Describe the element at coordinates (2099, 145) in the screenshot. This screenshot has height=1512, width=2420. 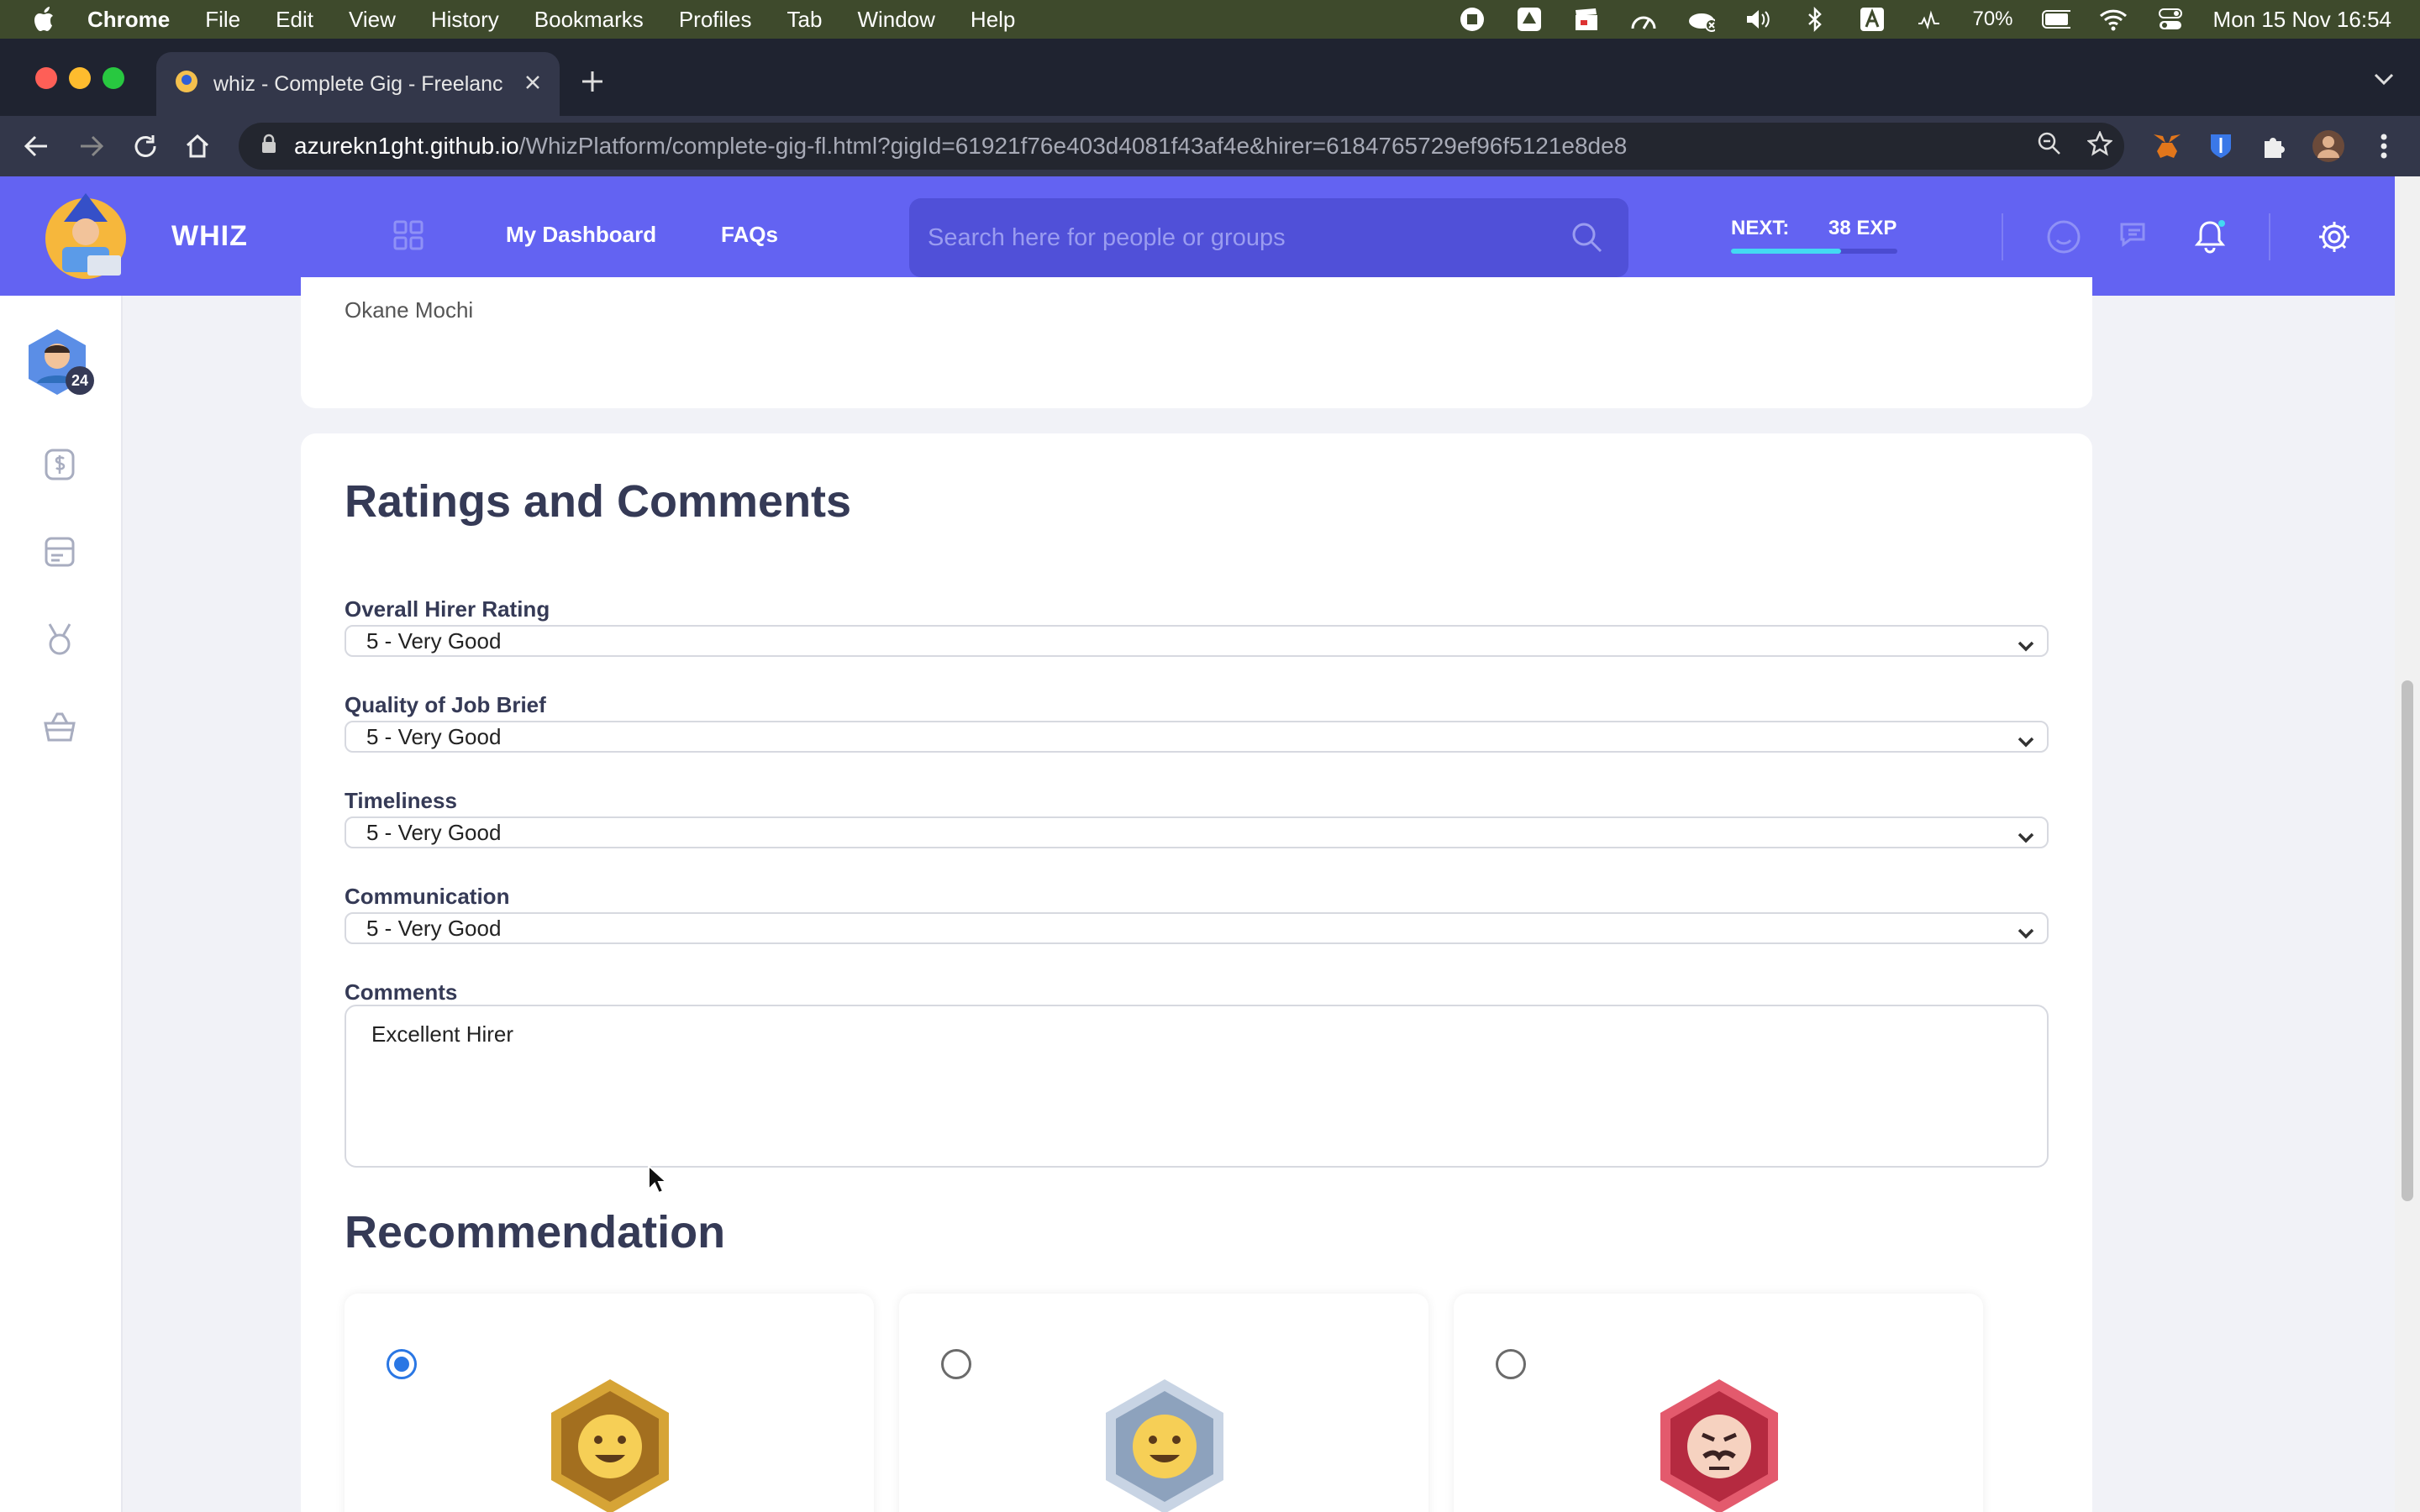
I see `bookmark-star-icon` at that location.